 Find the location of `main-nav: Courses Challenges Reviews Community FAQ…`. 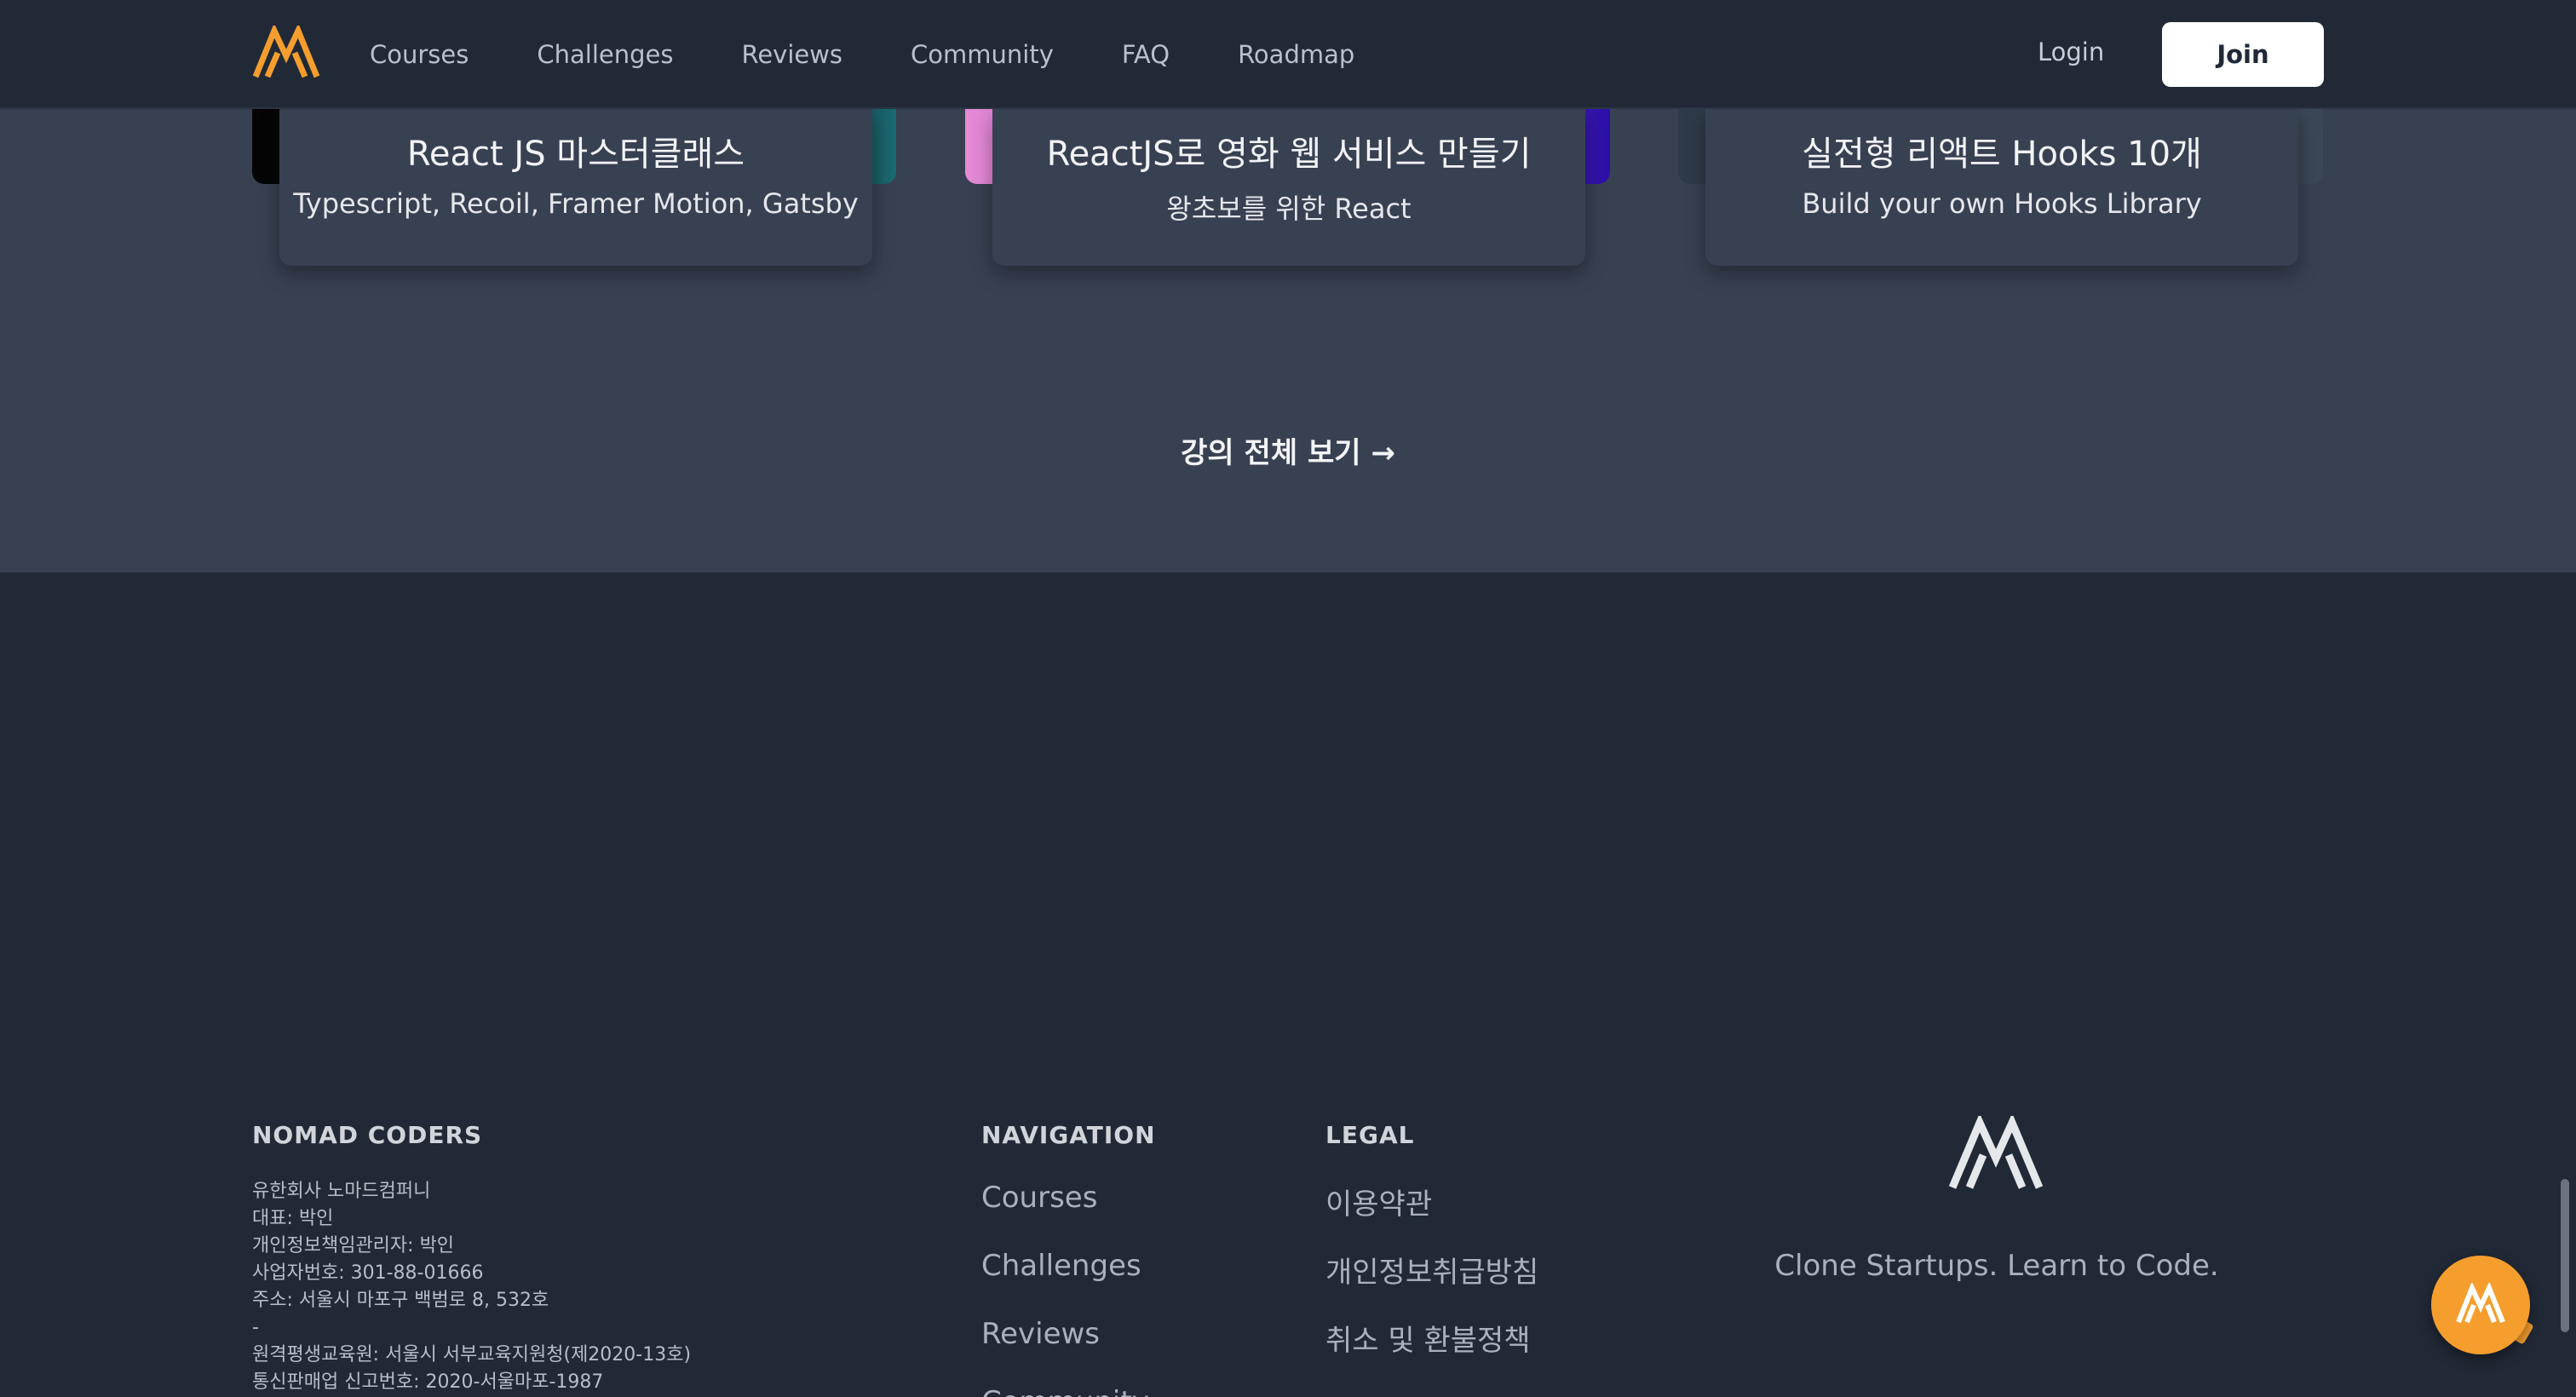

main-nav: Courses Challenges Reviews Community FAQ… is located at coordinates (897, 54).